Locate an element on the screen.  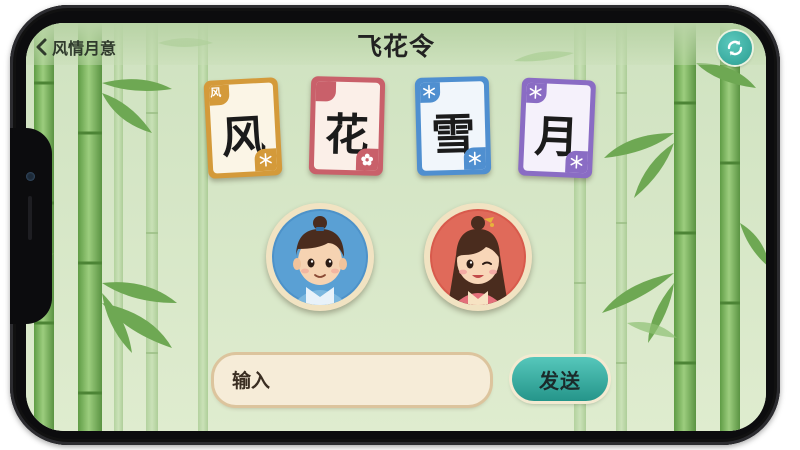
girl-avatar-icon is located at coordinates (478, 258).